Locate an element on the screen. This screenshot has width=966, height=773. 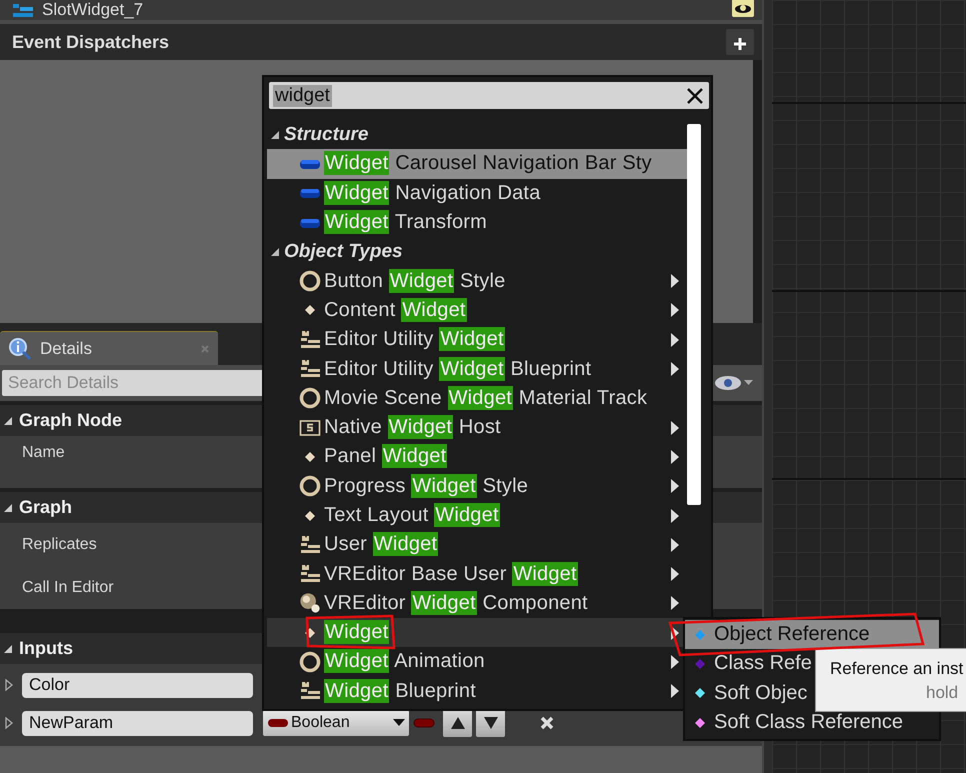
tab-label: Details is located at coordinates (66, 348).